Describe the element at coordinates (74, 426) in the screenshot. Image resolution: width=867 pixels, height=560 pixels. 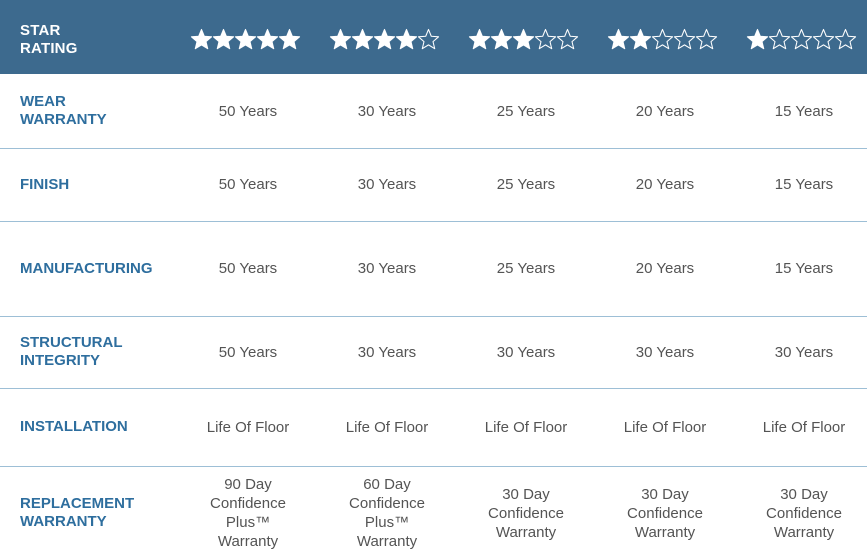
I see `row-label: INSTALLATION` at that location.